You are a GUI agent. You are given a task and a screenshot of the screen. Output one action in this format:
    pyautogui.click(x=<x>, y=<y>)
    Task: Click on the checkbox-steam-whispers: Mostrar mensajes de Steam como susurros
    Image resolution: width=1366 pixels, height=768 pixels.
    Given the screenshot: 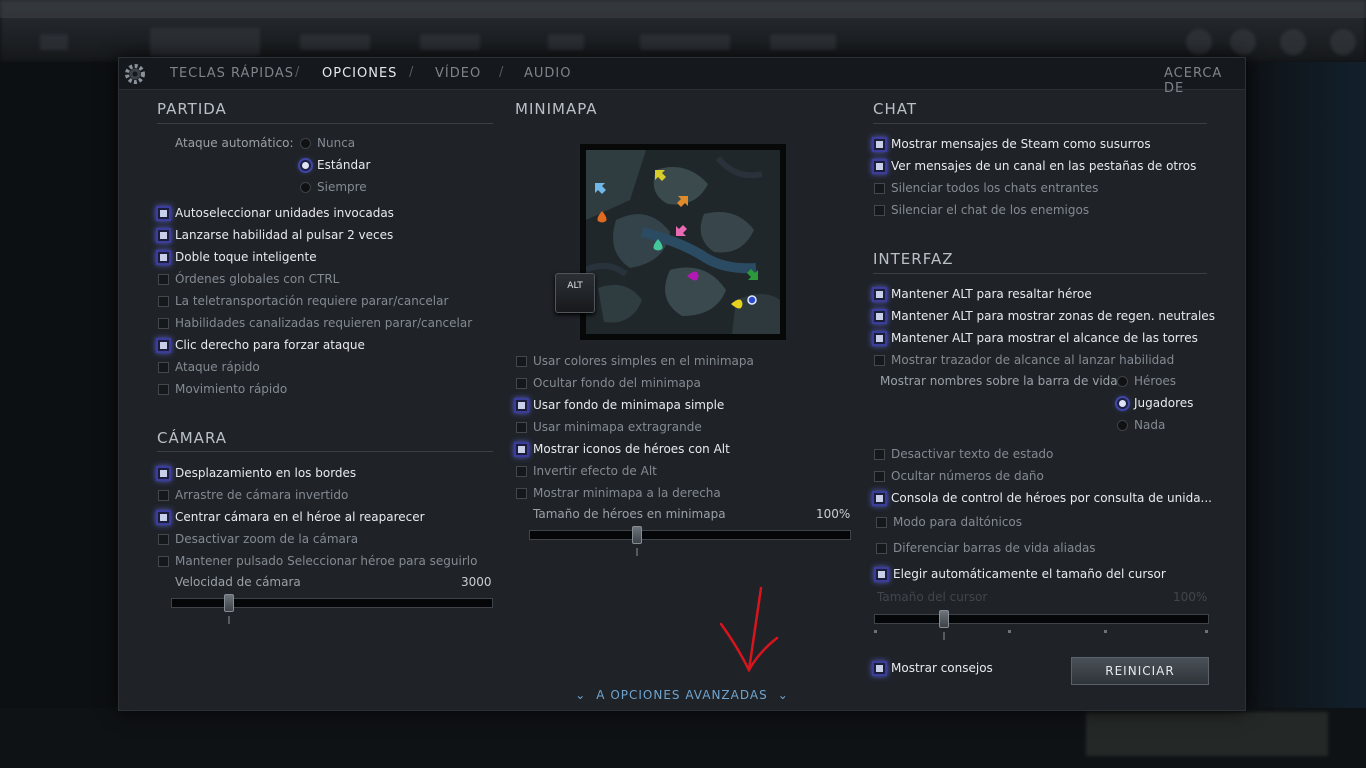 What is the action you would take?
    pyautogui.click(x=1012, y=144)
    